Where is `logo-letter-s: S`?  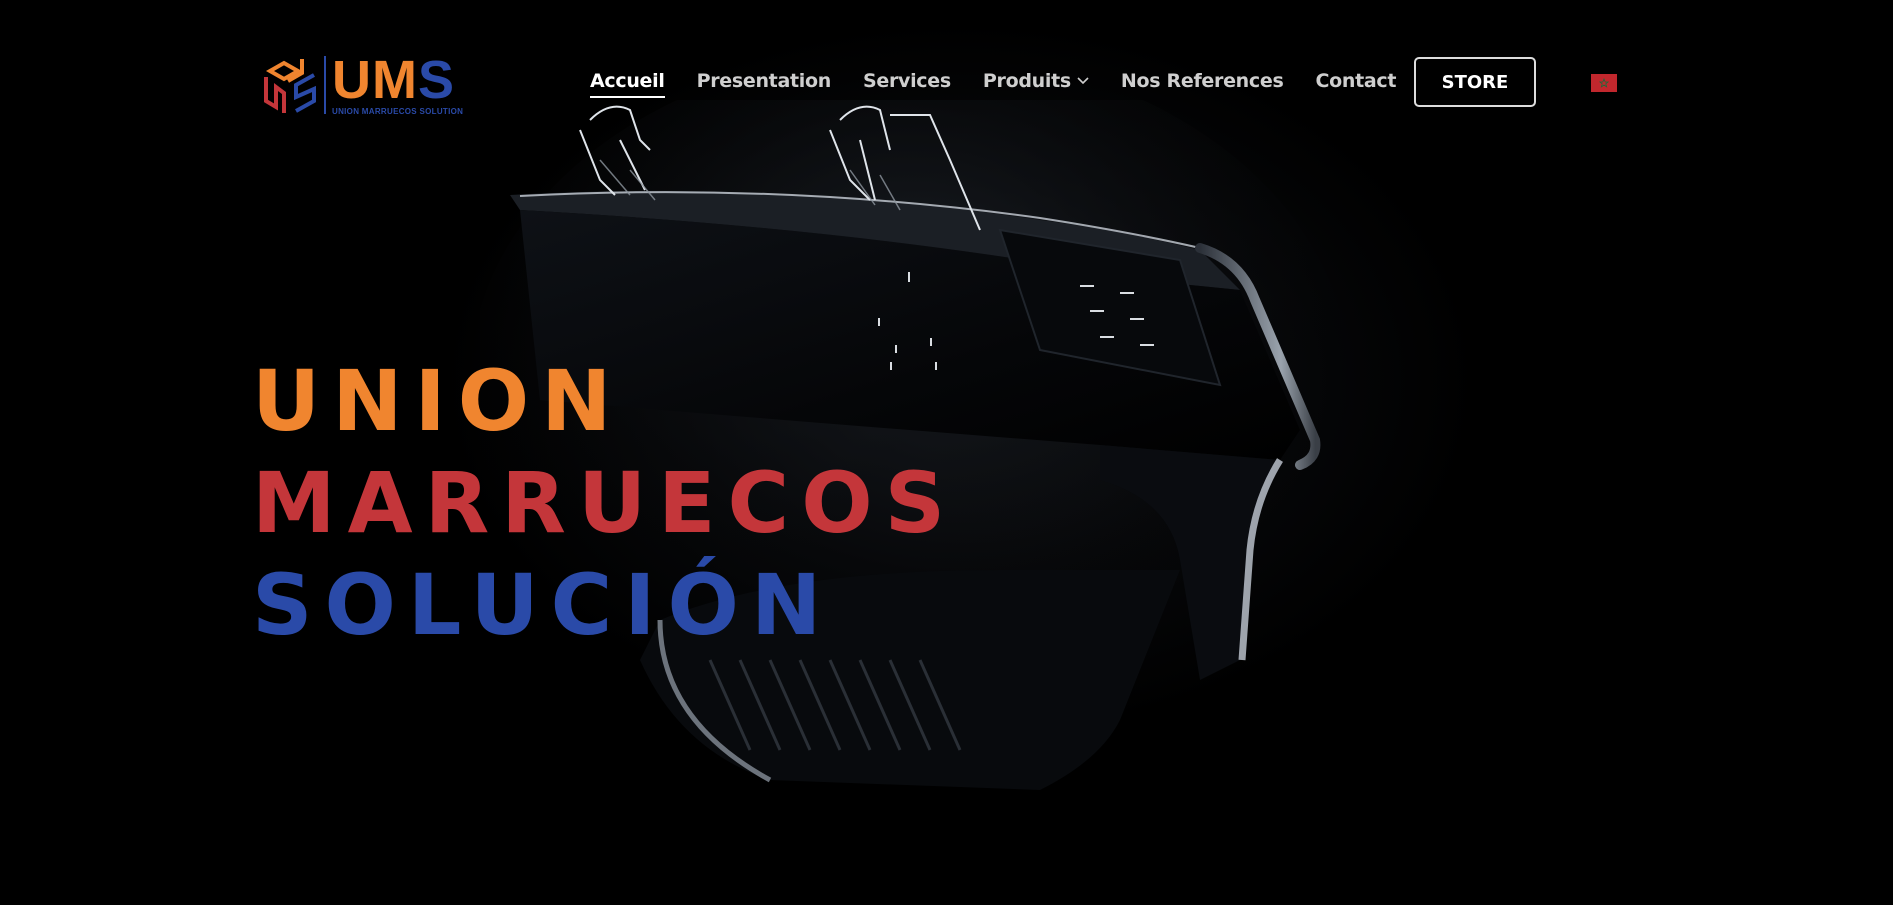
logo-letter-s: S is located at coordinates (436, 79).